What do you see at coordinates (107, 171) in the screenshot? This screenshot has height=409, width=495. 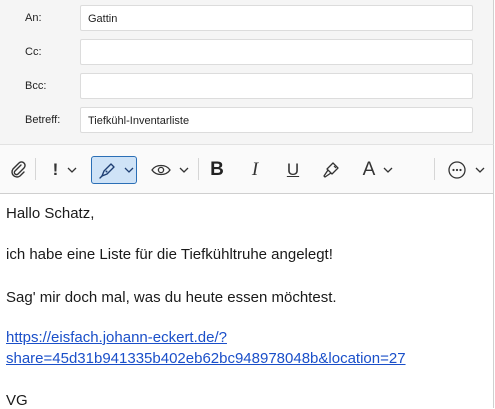 I see `pen-icon` at bounding box center [107, 171].